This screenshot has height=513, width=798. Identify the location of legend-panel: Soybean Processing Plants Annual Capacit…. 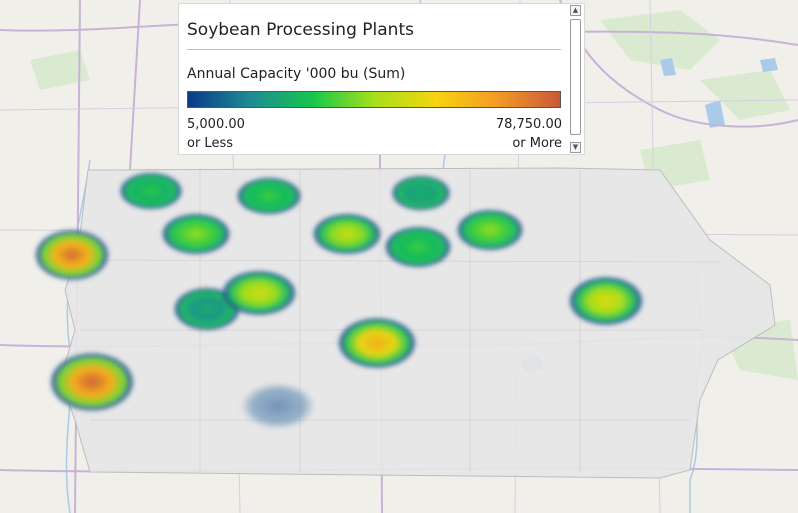
(381, 79).